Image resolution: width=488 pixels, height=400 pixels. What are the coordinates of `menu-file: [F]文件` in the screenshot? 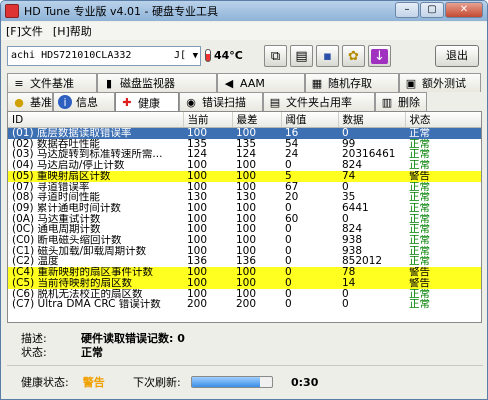 It's located at (24, 31).